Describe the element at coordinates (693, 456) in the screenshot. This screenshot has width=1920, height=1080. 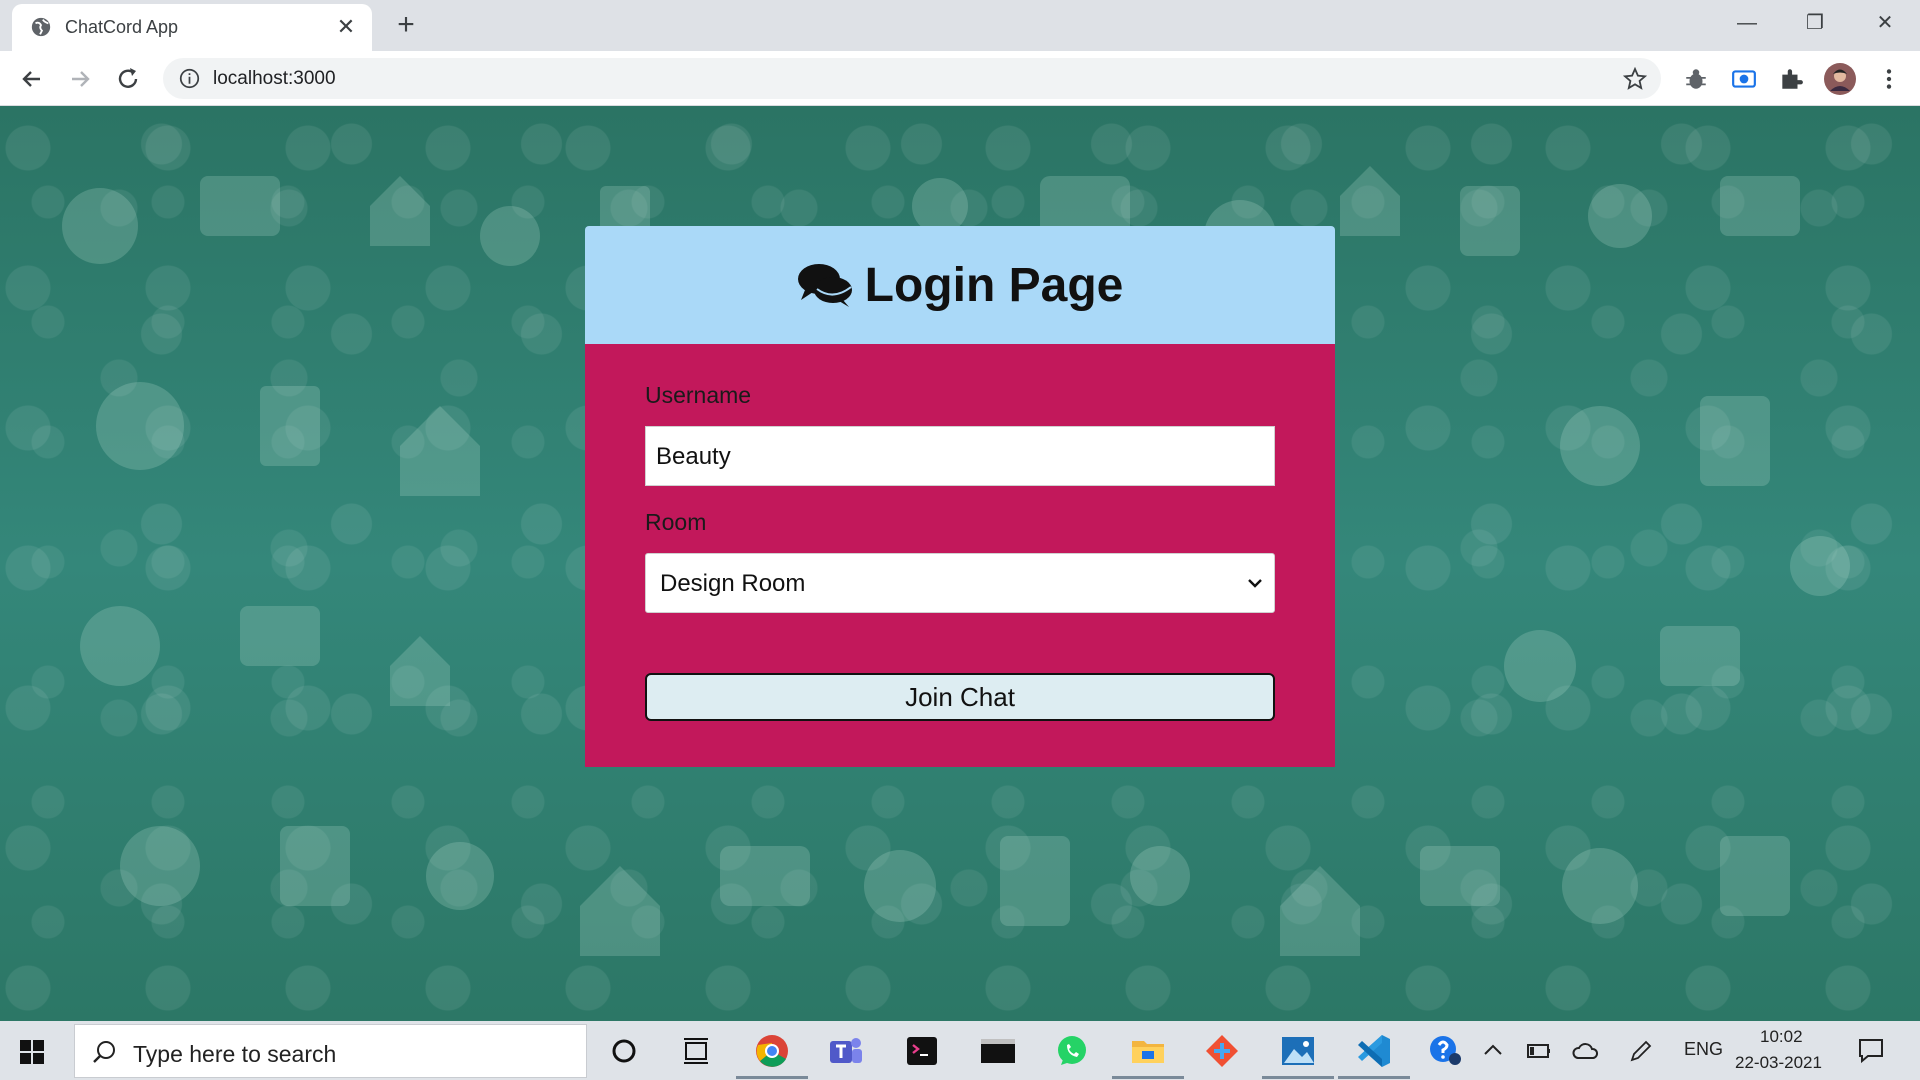
I see `username-value: Beauty` at that location.